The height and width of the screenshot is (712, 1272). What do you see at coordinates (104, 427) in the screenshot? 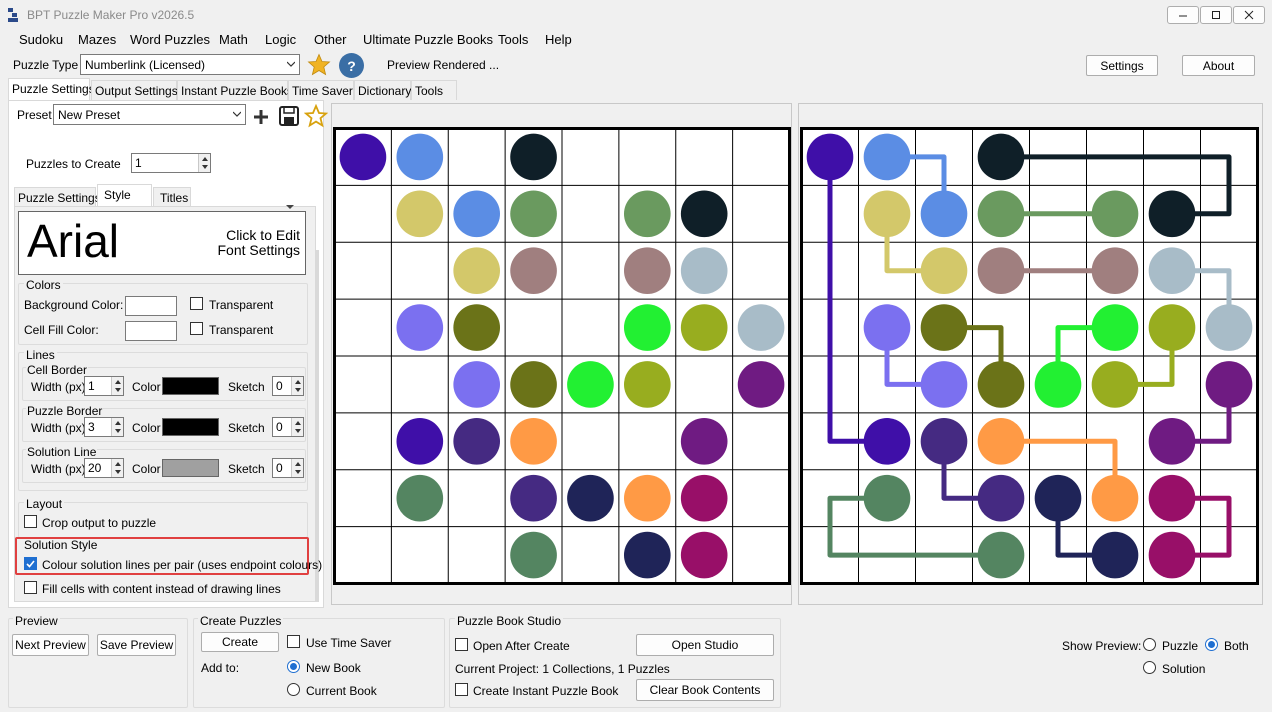
I see `puzzle-border-width-input: 3` at bounding box center [104, 427].